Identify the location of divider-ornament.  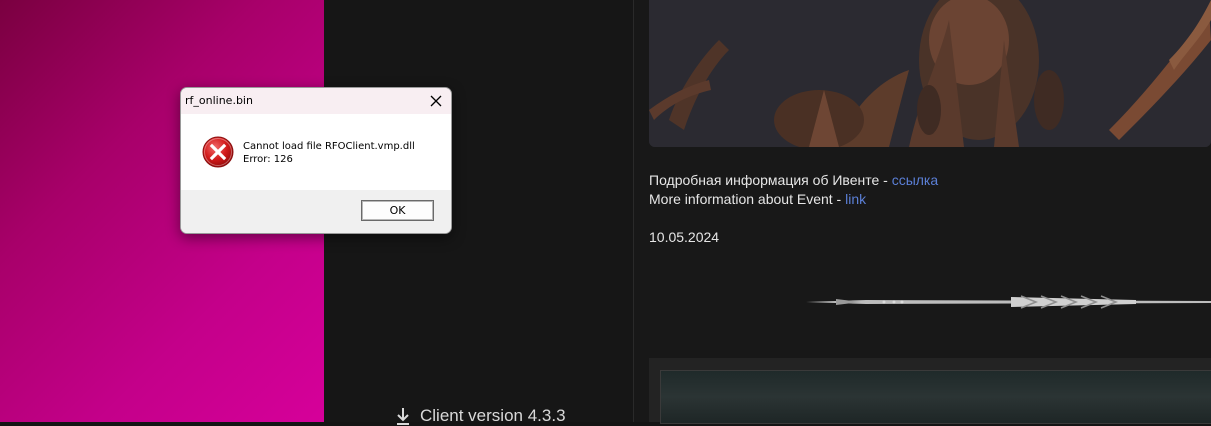
(1008, 302).